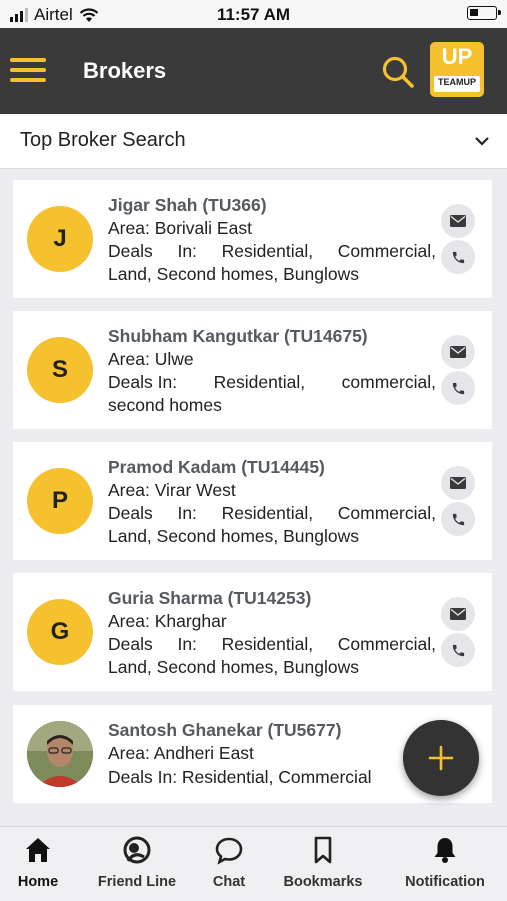 Image resolution: width=507 pixels, height=901 pixels. Describe the element at coordinates (253, 141) in the screenshot. I see `broker-filter-dropdown: Top Broker Search` at that location.